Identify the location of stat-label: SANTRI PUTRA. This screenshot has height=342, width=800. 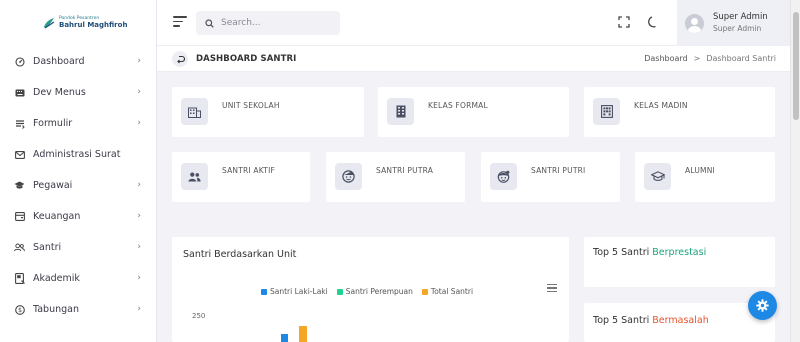
(405, 170).